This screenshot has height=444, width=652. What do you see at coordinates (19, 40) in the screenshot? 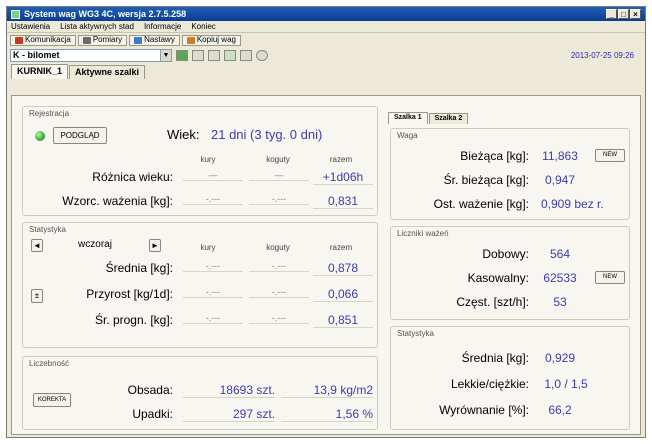
I see `communication-icon` at bounding box center [19, 40].